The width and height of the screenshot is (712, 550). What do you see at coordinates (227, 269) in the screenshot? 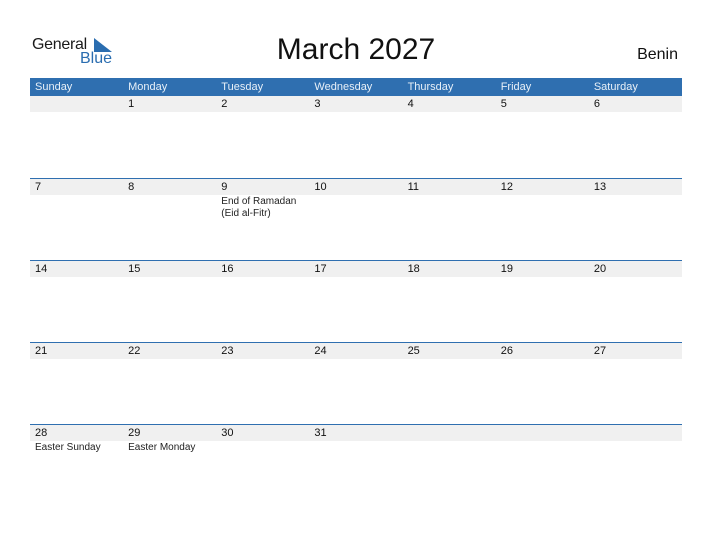
I see `day-number: 16` at bounding box center [227, 269].